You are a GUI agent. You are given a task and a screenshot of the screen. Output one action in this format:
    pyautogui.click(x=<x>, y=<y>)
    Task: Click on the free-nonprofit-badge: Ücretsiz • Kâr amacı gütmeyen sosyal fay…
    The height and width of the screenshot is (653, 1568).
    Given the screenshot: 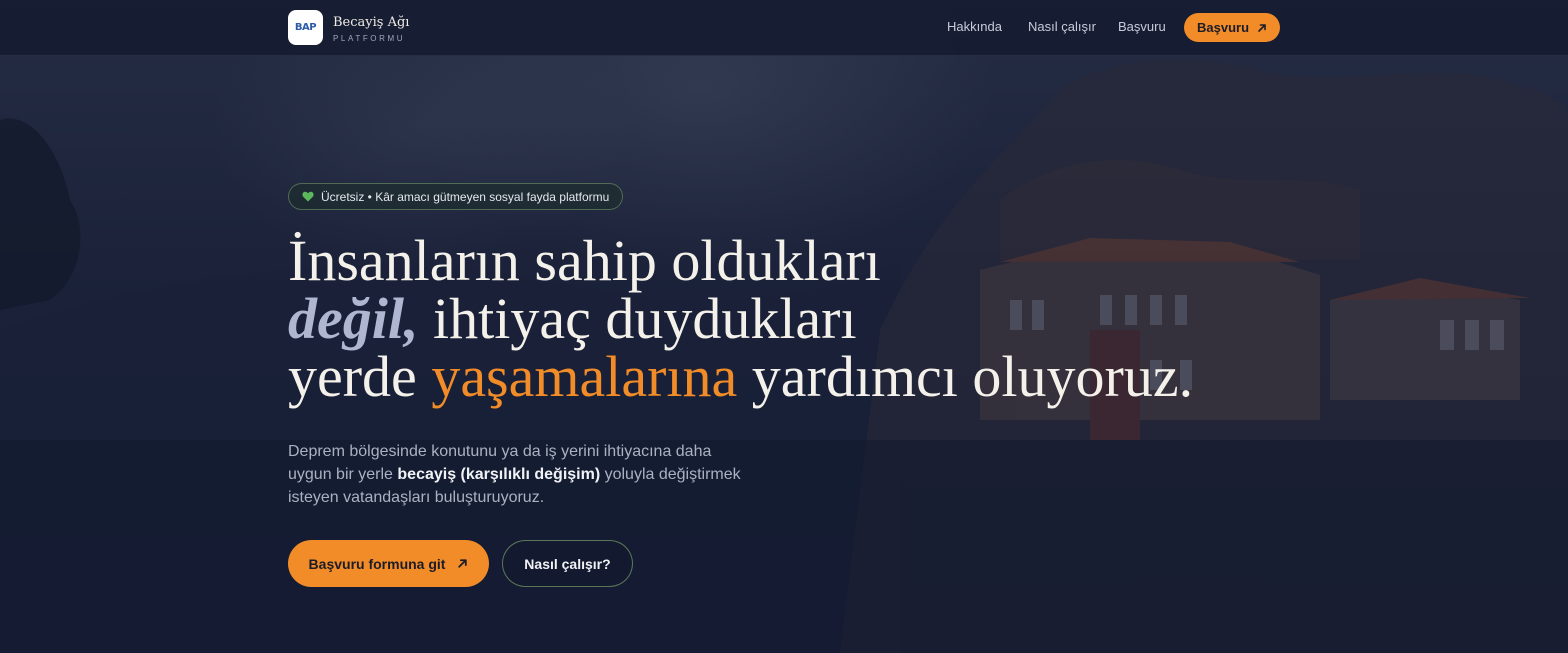 What is the action you would take?
    pyautogui.click(x=456, y=196)
    